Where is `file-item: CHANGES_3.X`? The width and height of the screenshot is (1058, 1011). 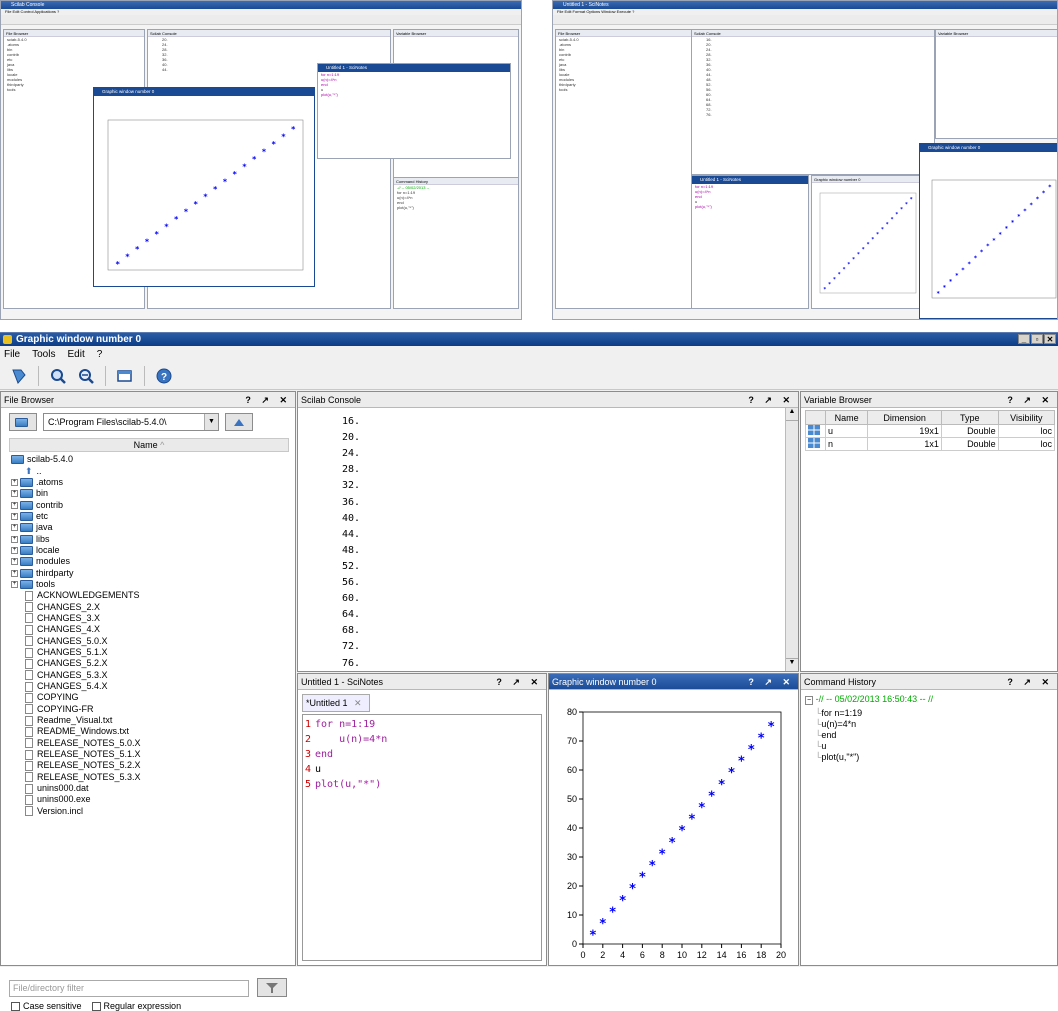 file-item: CHANGES_3.X is located at coordinates (151, 618).